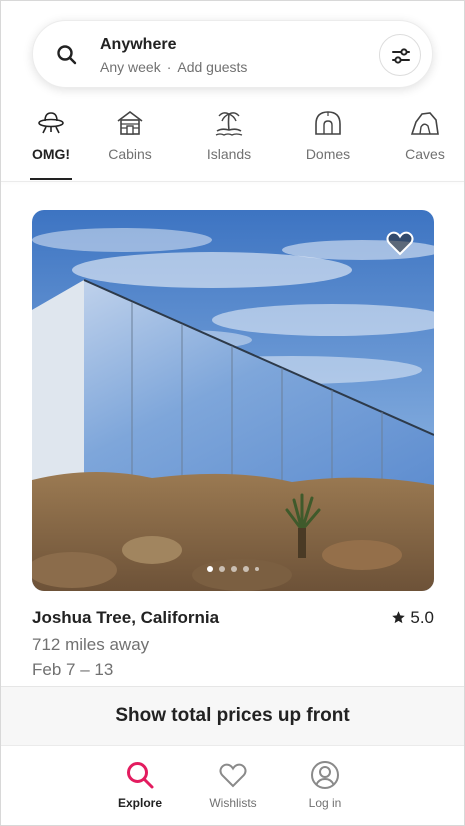 The image size is (465, 826). What do you see at coordinates (400, 243) in the screenshot?
I see `save-to-wishlist-icon` at bounding box center [400, 243].